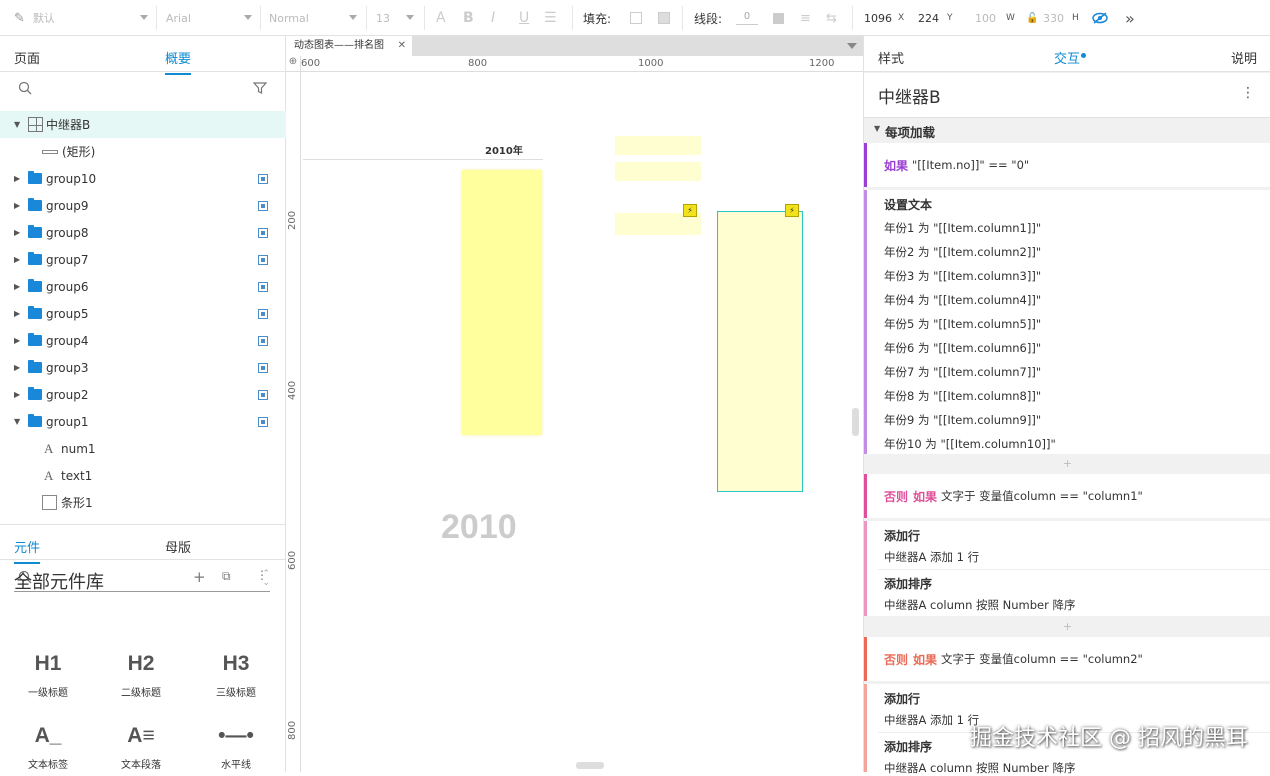  What do you see at coordinates (908, 746) in the screenshot?
I see `action-title: 添加排序` at bounding box center [908, 746].